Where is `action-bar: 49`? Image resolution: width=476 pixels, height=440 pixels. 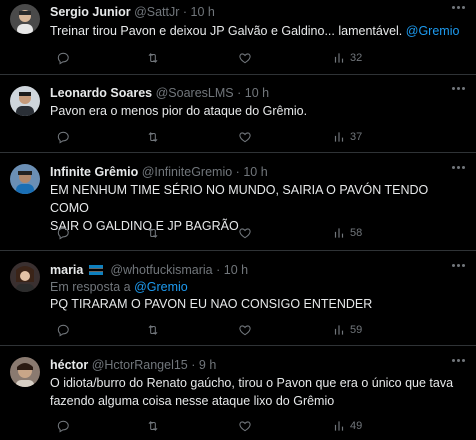 action-bar: 49 is located at coordinates (258, 426).